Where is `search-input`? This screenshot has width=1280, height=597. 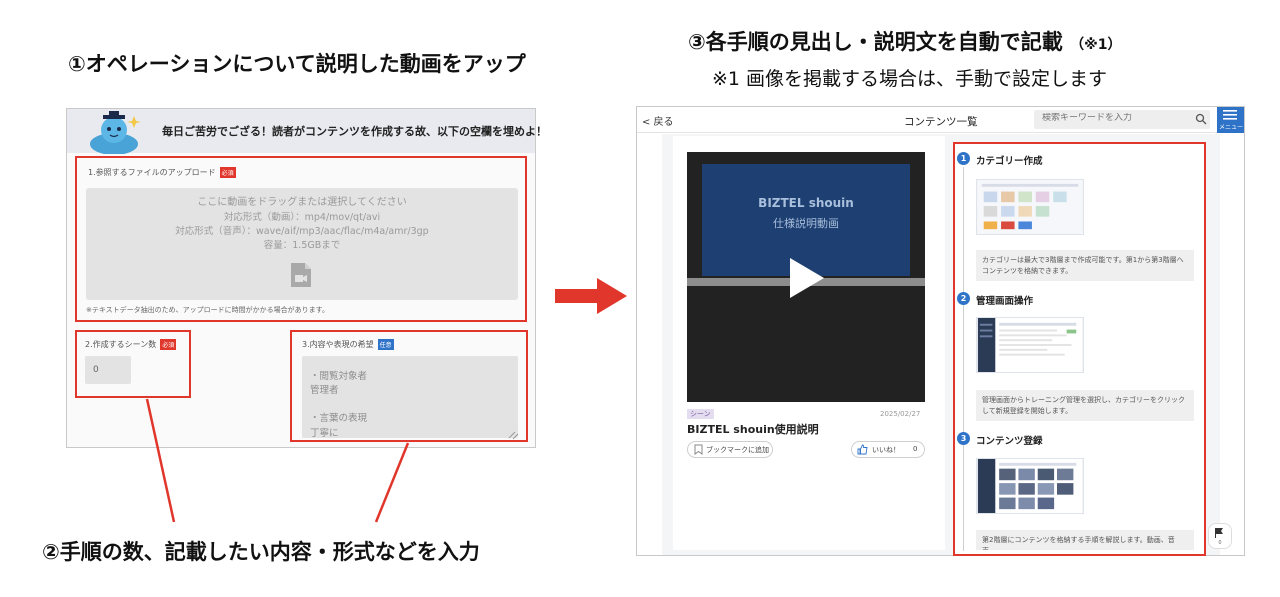 search-input is located at coordinates (1112, 118).